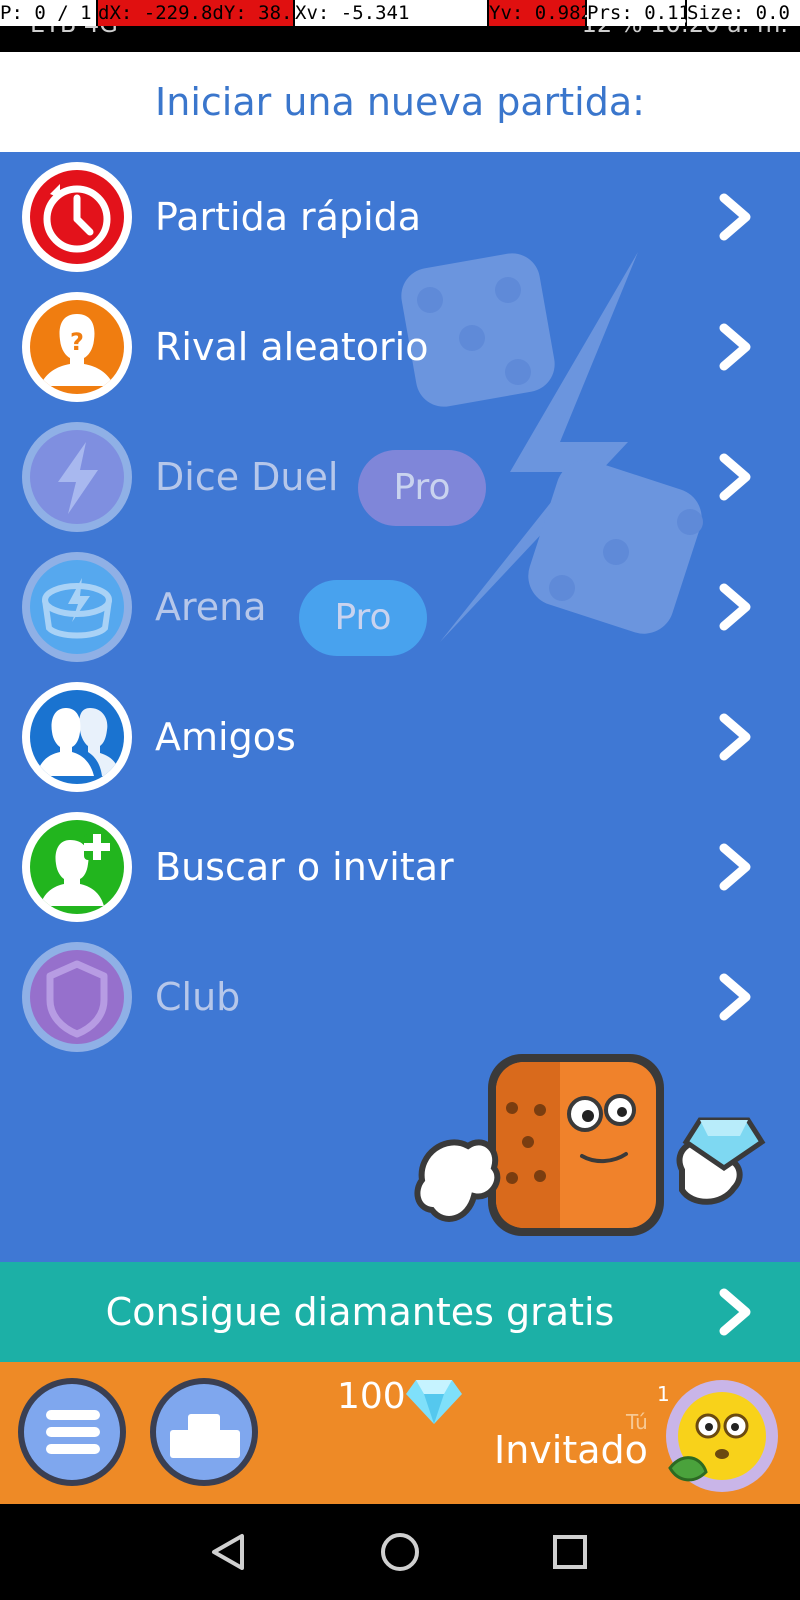  I want to click on friends-label: Amigos, so click(225, 737).